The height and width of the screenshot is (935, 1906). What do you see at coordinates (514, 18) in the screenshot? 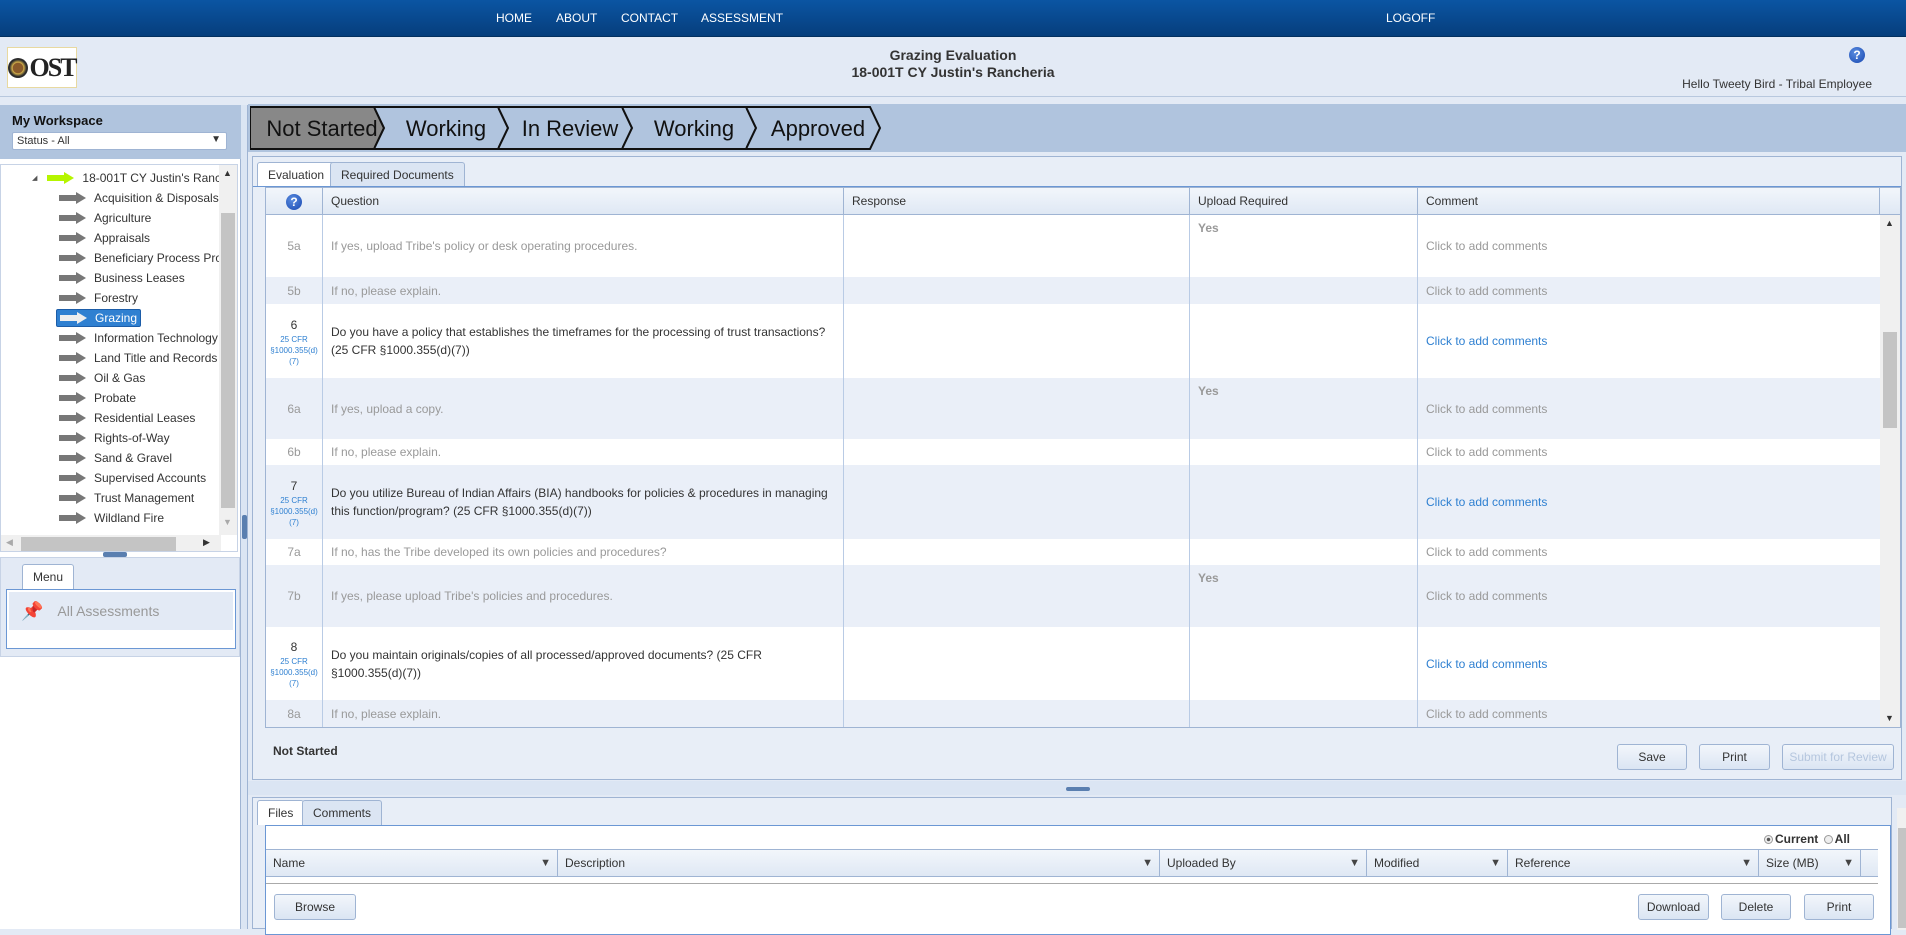
I see `nav-home: HOME` at bounding box center [514, 18].